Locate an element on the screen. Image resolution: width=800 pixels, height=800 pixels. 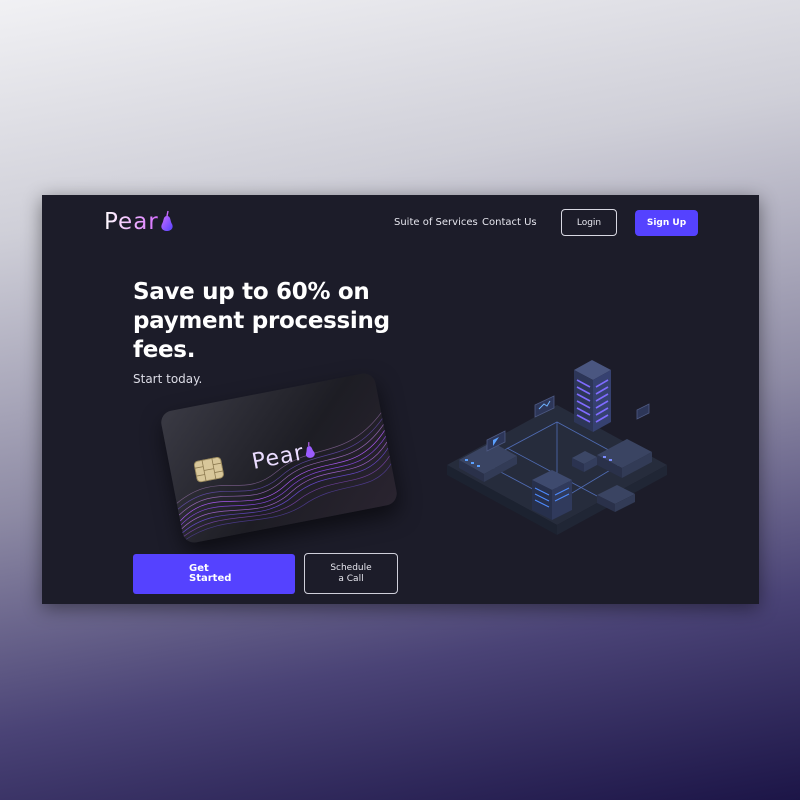
schedule-call-label: Schedule a Call is located at coordinates (350, 574).